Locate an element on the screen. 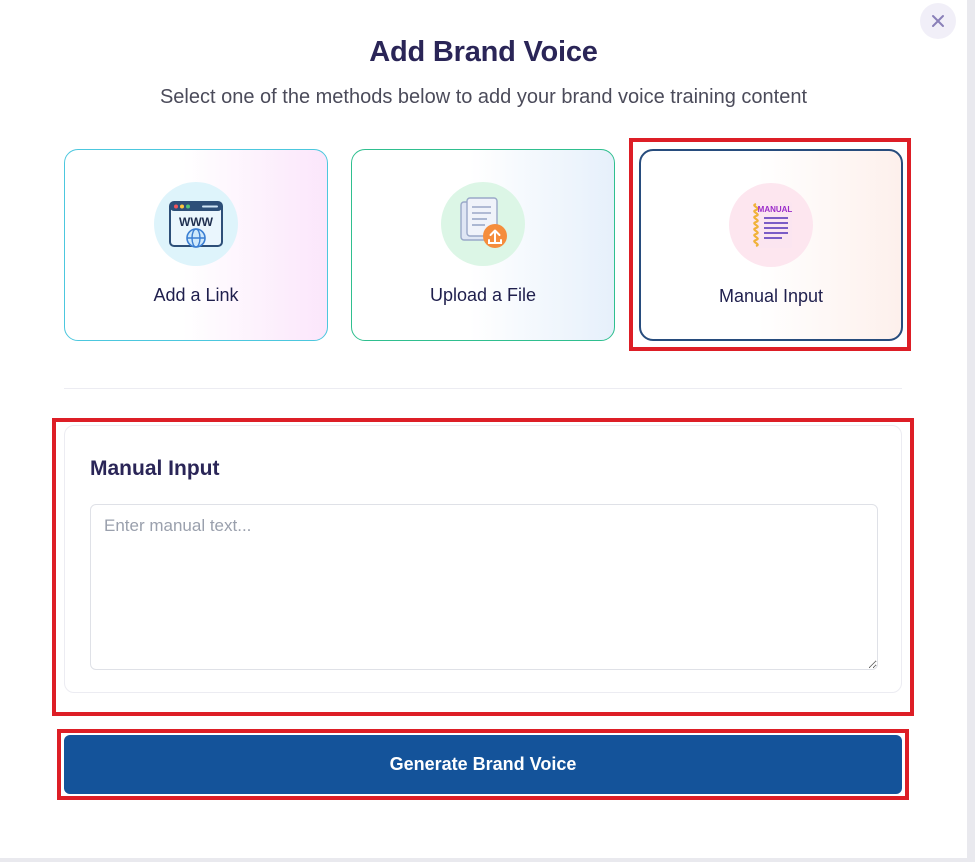 The width and height of the screenshot is (975, 862). icon-circle is located at coordinates (483, 224).